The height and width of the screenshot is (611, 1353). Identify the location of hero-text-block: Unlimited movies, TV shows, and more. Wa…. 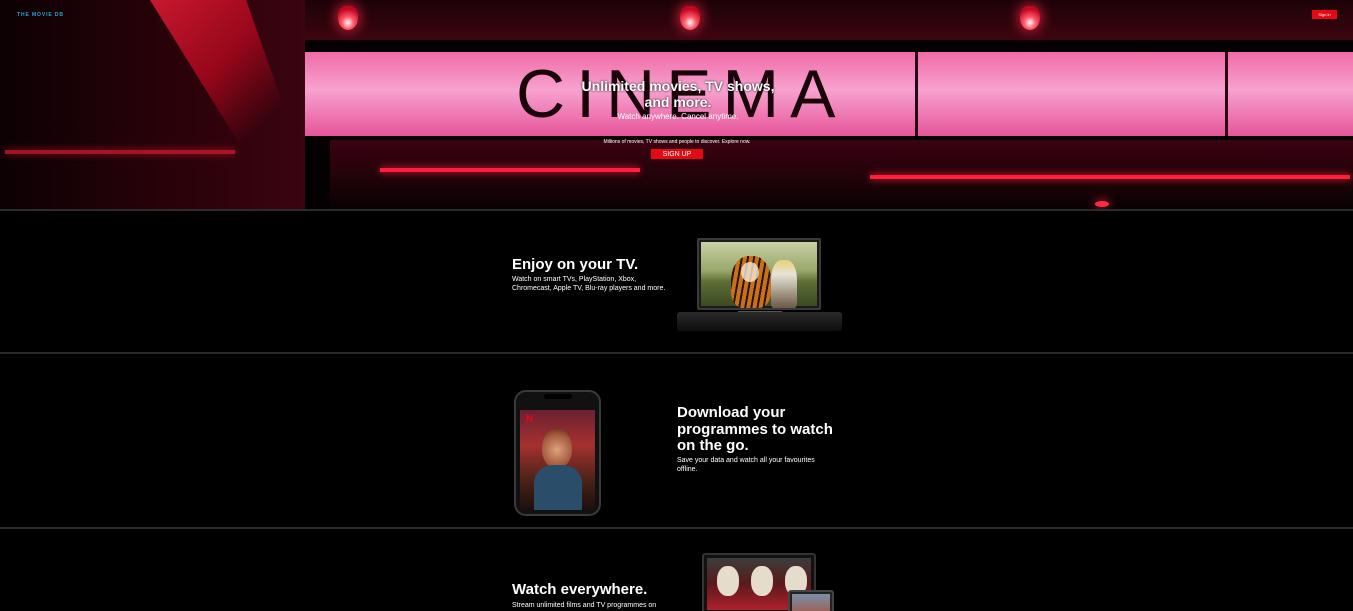
(678, 99).